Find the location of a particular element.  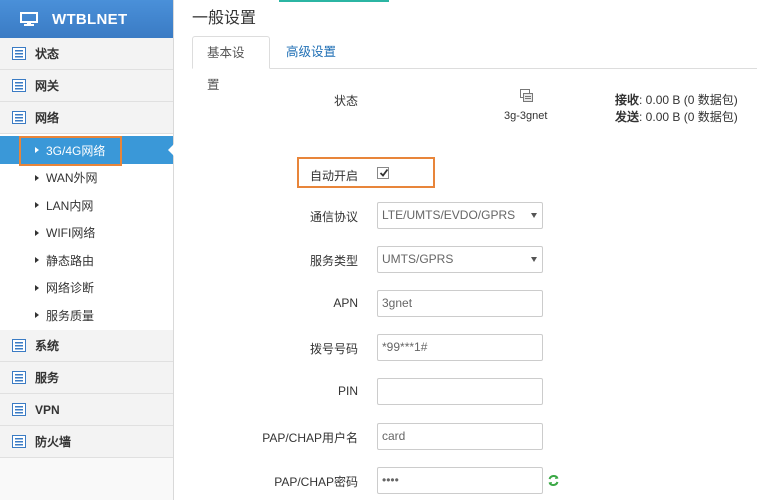

interface-name: 3g-3gnet is located at coordinates (526, 116).